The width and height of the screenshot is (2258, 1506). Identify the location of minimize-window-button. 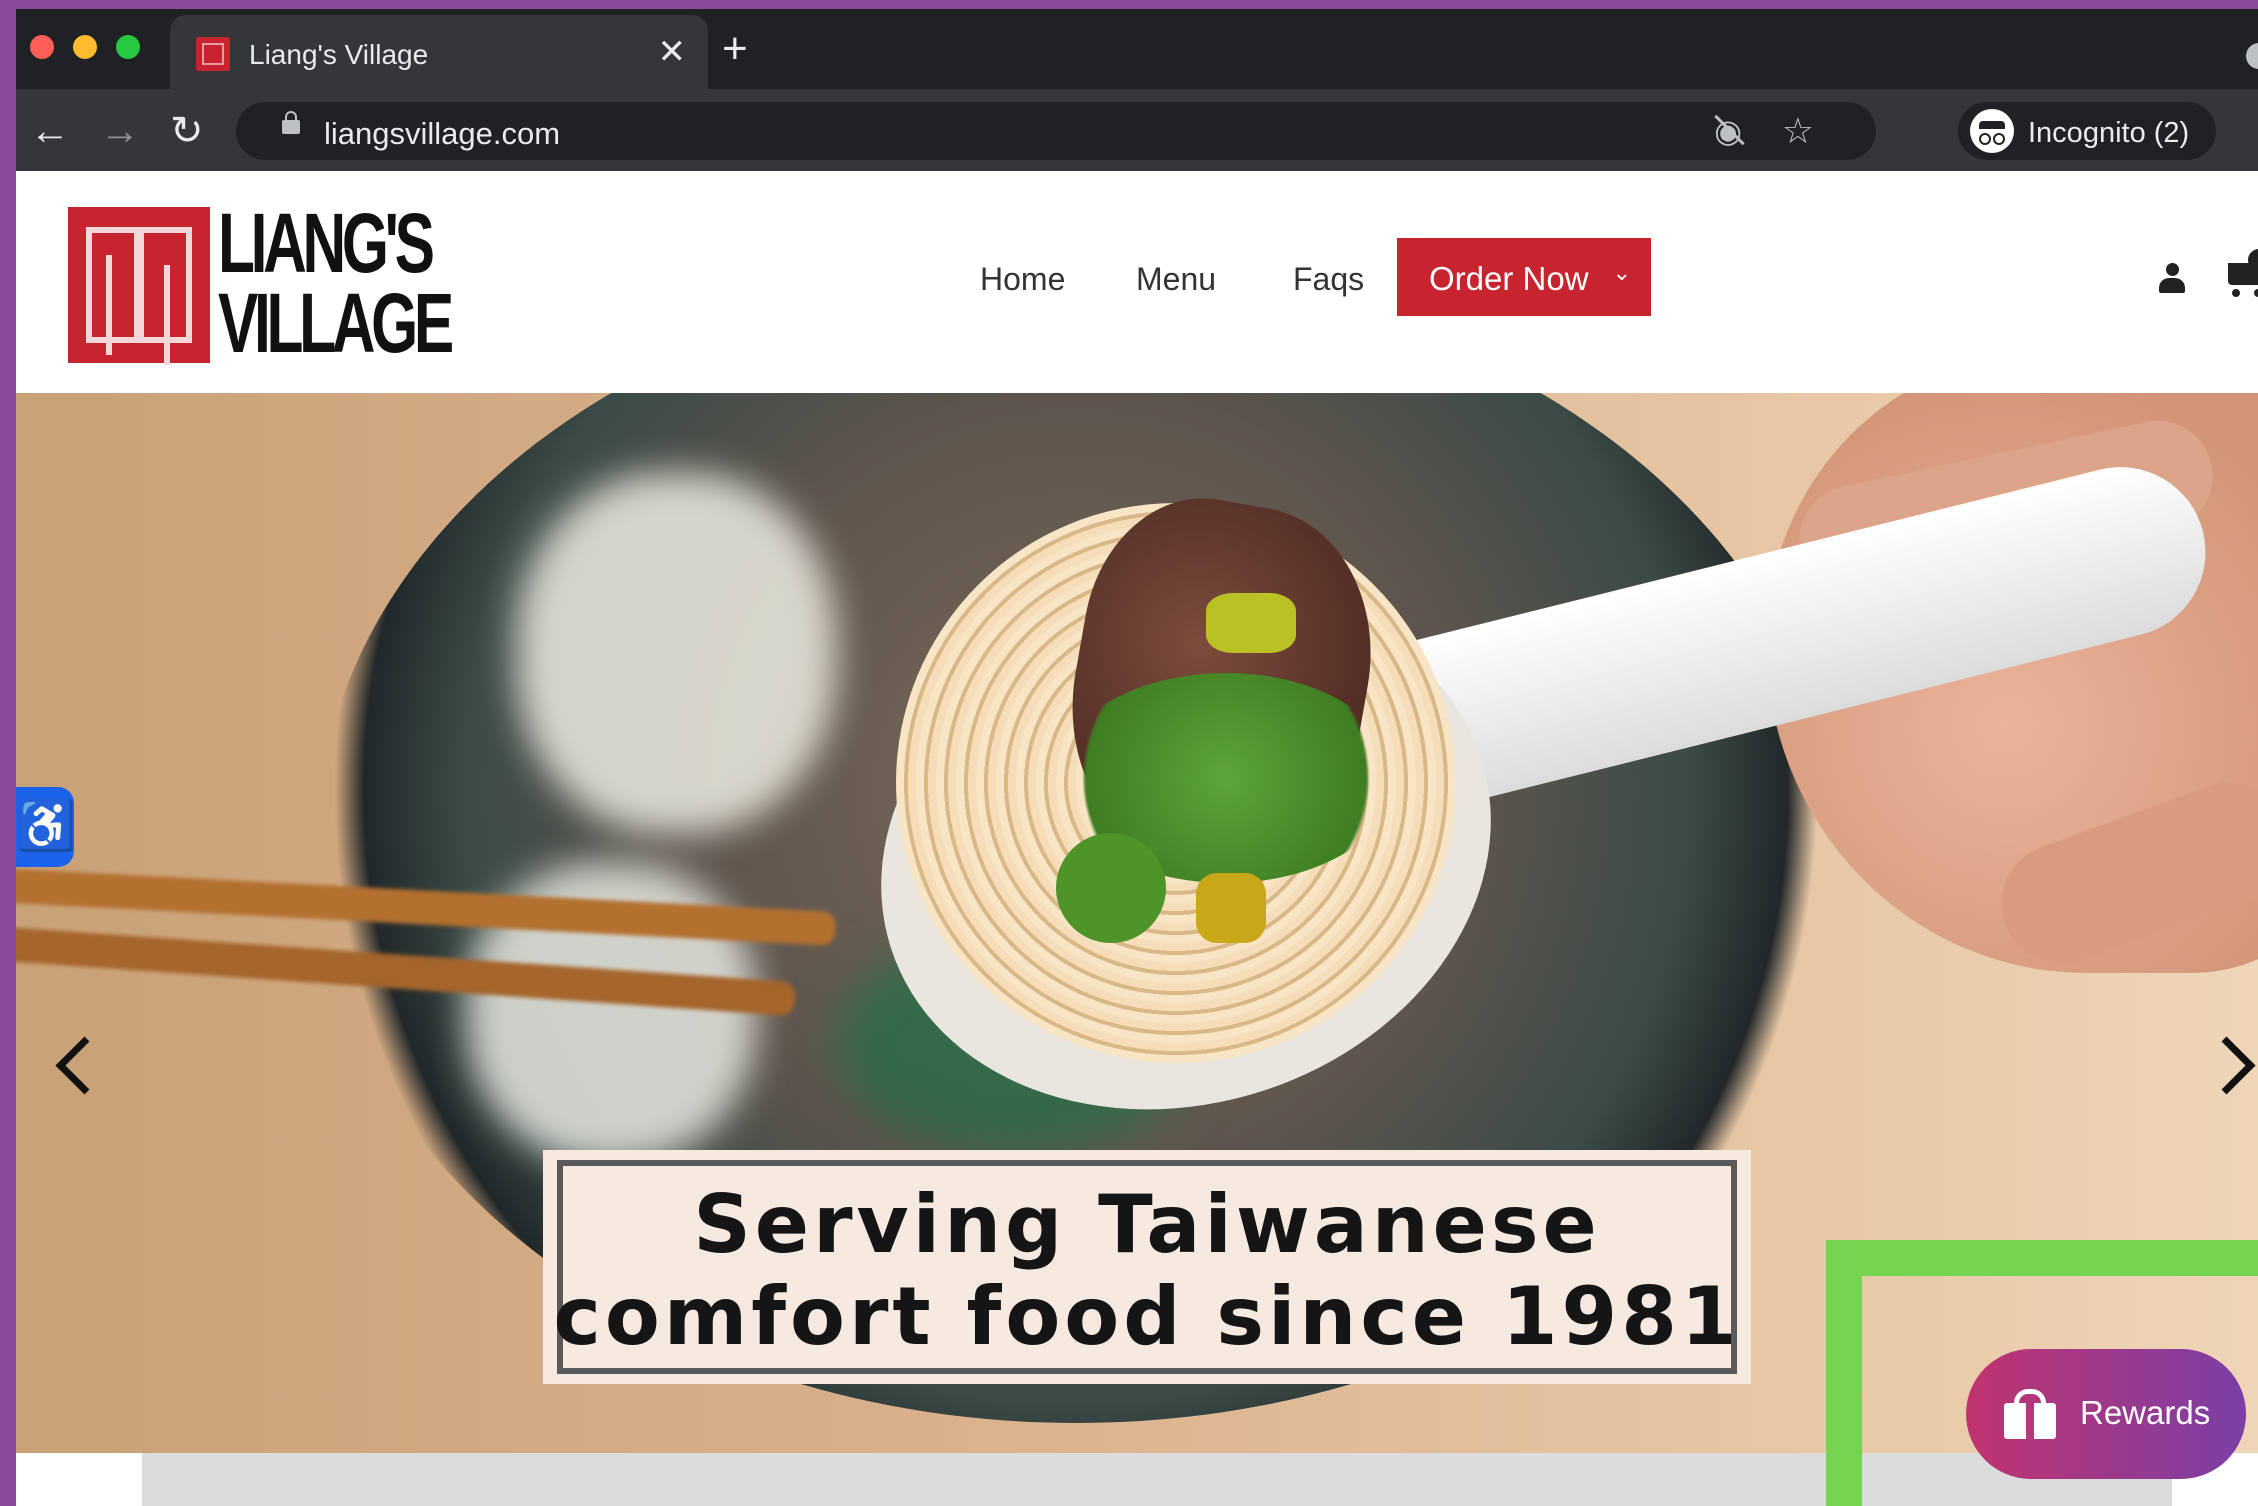
(85, 47).